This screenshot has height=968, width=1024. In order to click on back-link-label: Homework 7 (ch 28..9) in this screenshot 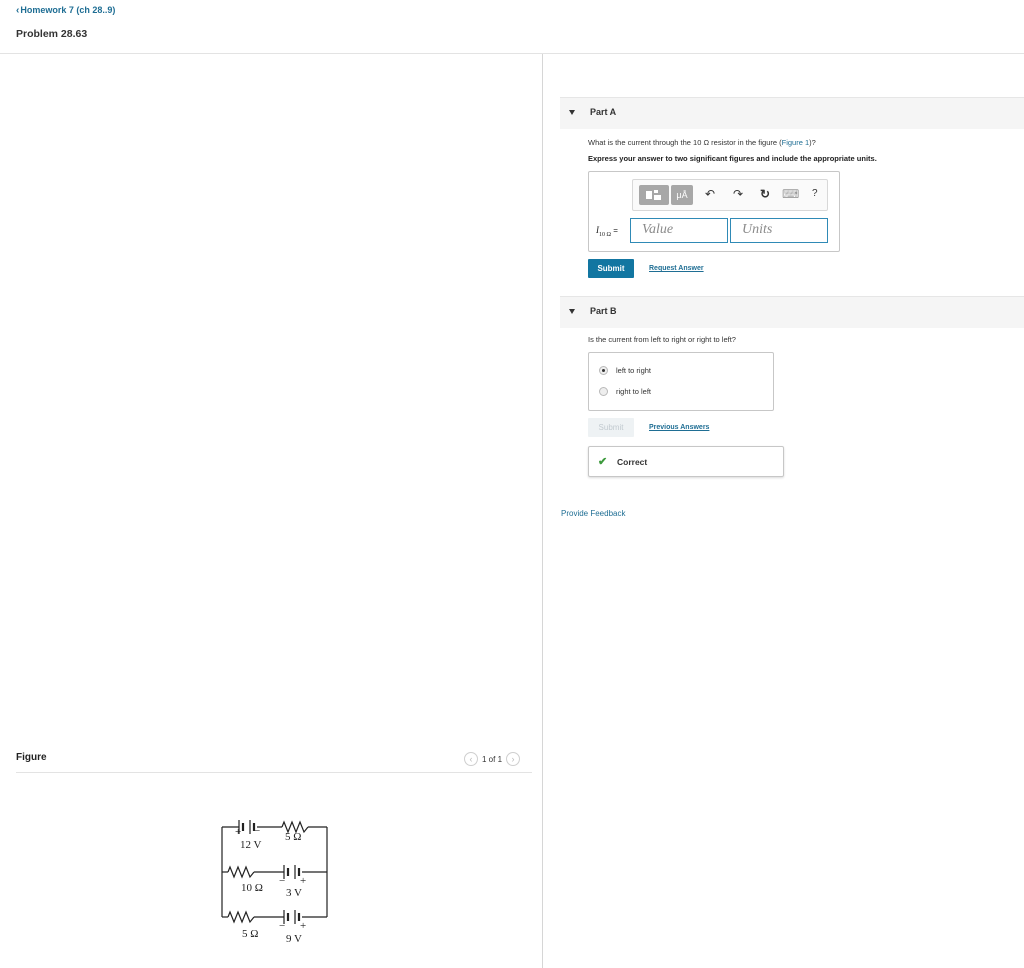, I will do `click(68, 10)`.